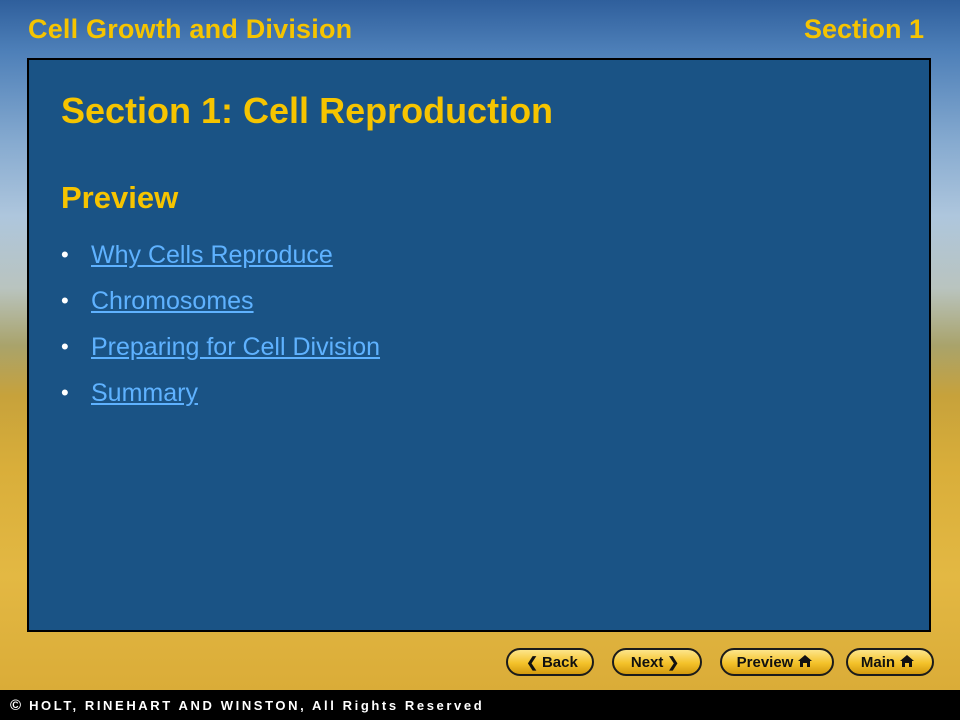 The image size is (960, 720). Describe the element at coordinates (532, 661) in the screenshot. I see `chevron-left-icon: ❮` at that location.